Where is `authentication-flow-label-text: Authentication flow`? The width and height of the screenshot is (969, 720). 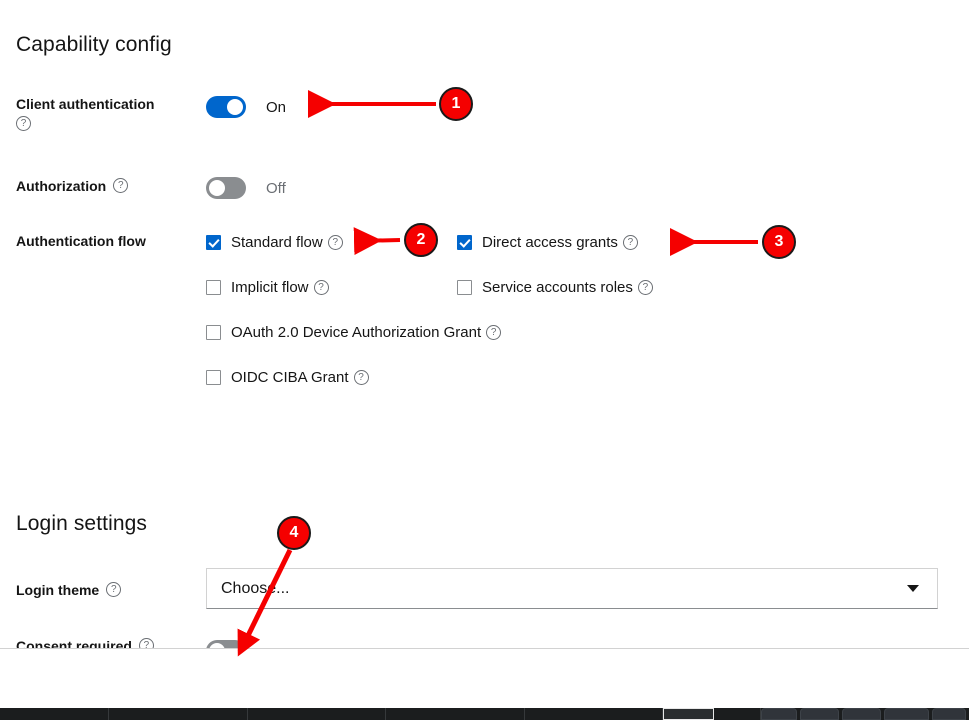
authentication-flow-label-text: Authentication flow is located at coordinates (81, 241).